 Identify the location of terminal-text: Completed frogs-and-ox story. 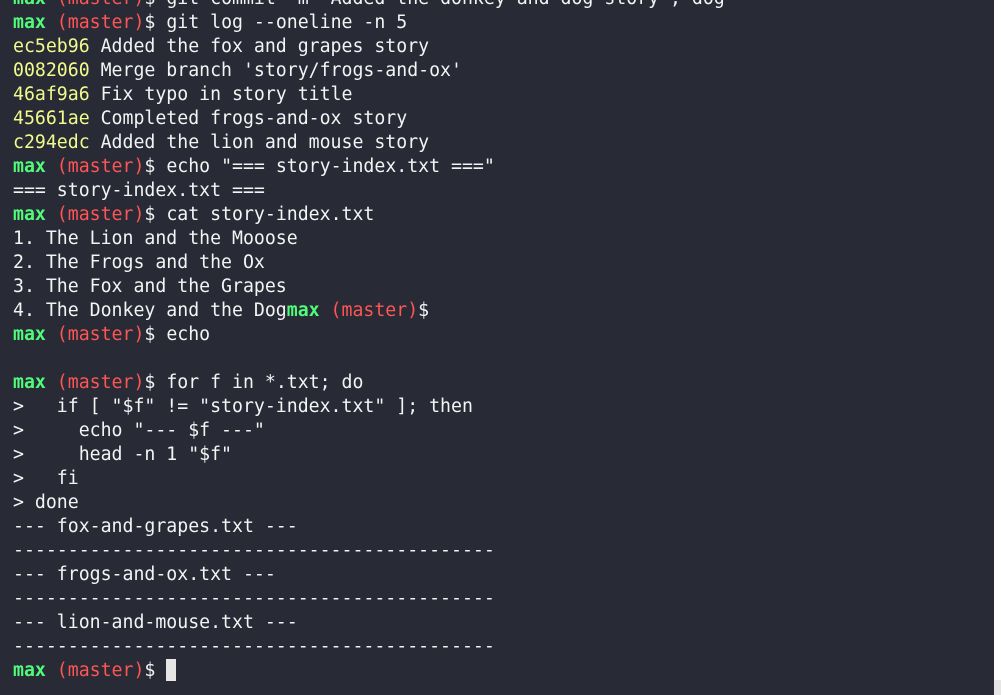
(248, 118).